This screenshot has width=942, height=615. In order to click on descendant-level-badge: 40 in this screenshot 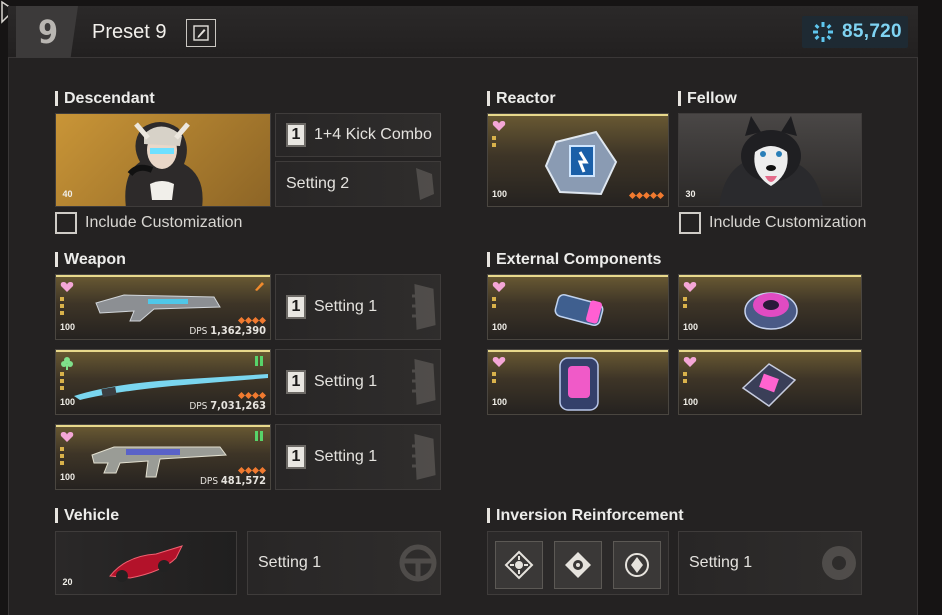, I will do `click(67, 193)`.